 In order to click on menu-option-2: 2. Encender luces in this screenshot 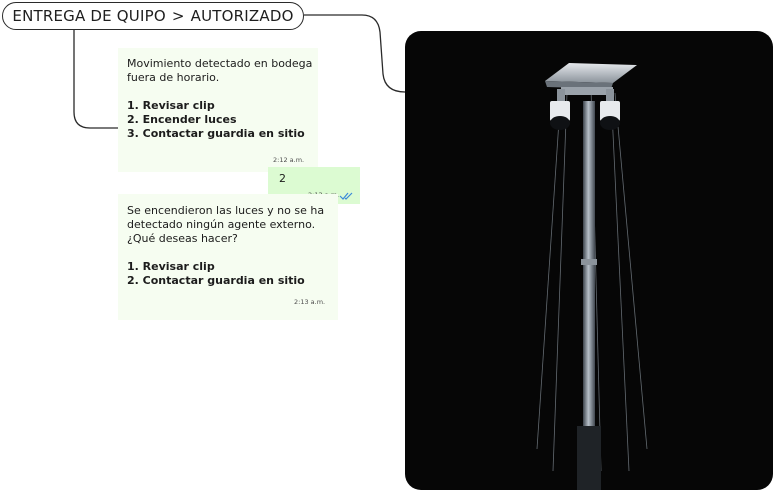, I will do `click(182, 119)`.